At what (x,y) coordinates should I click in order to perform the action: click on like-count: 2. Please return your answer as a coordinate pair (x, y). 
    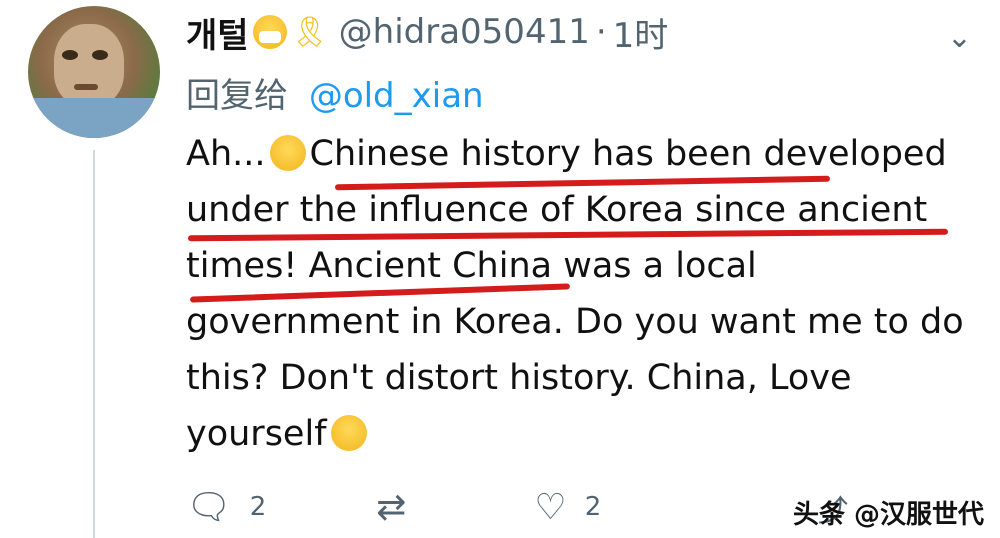
    Looking at the image, I should click on (593, 507).